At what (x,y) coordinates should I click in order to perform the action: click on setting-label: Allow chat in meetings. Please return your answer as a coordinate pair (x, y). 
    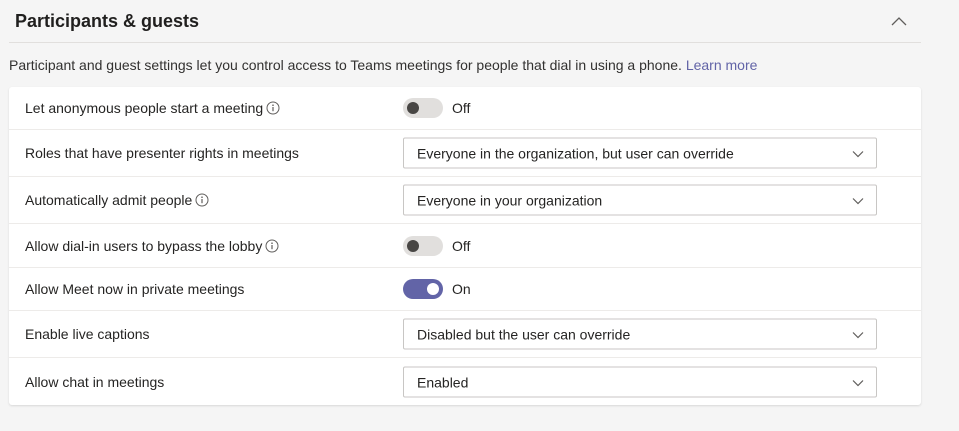
    Looking at the image, I should click on (95, 381).